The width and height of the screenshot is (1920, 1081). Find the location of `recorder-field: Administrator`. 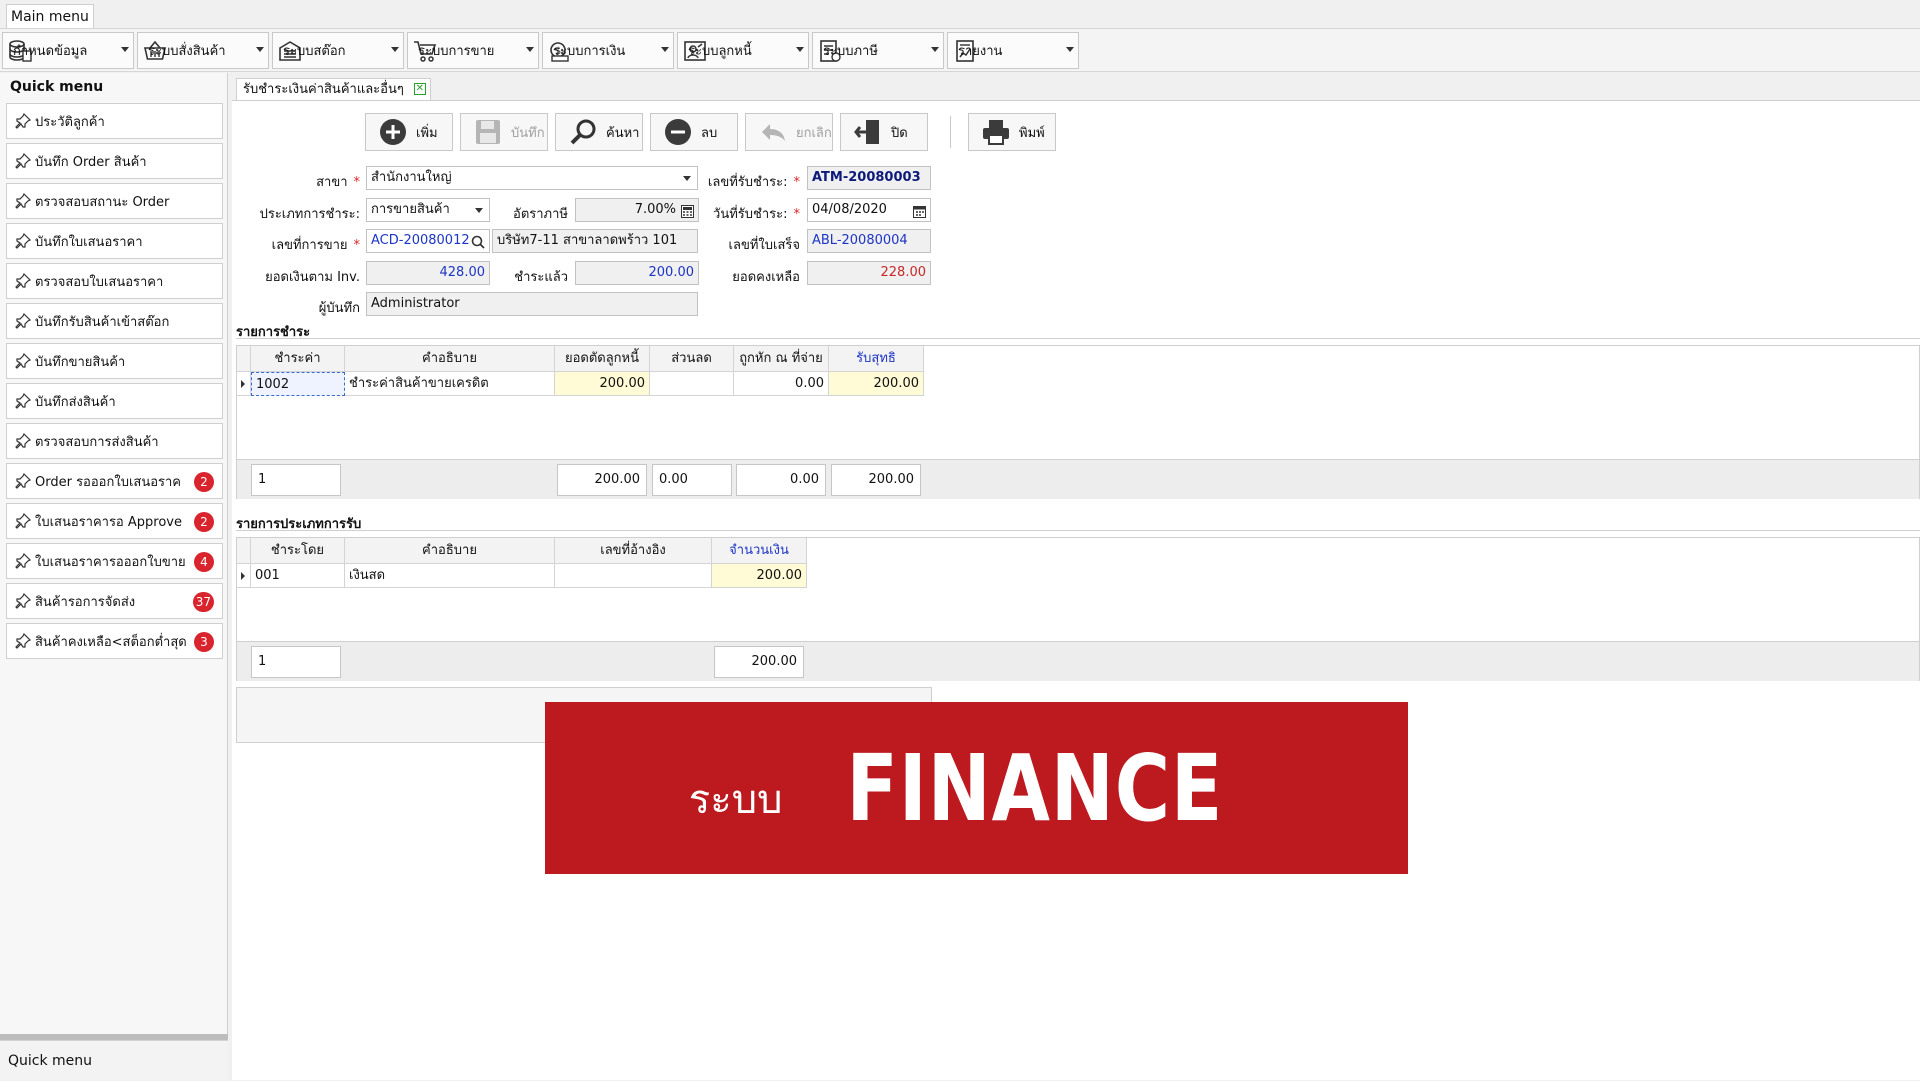

recorder-field: Administrator is located at coordinates (532, 304).